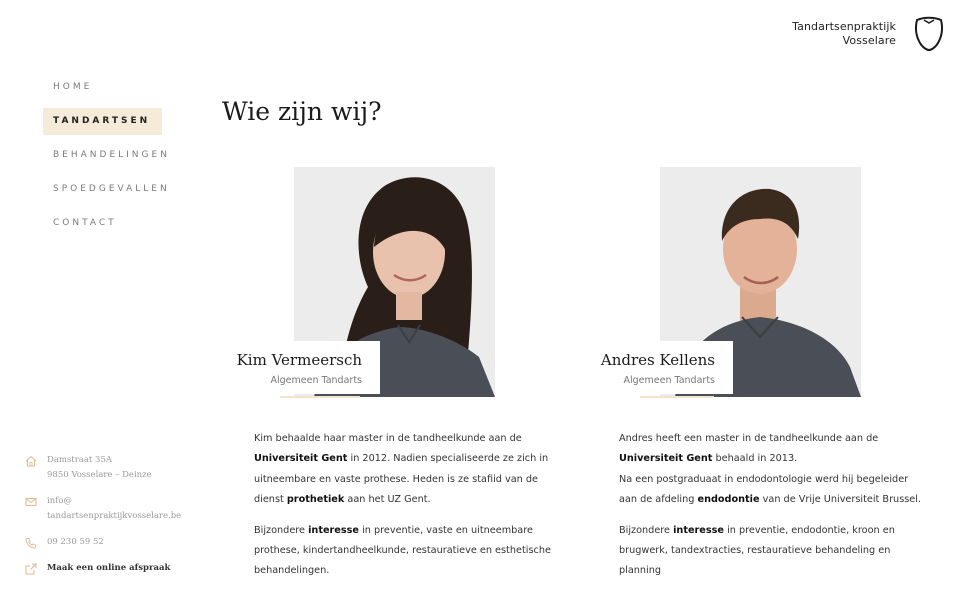 The width and height of the screenshot is (966, 604). I want to click on bio-bold: prothetiek, so click(315, 500).